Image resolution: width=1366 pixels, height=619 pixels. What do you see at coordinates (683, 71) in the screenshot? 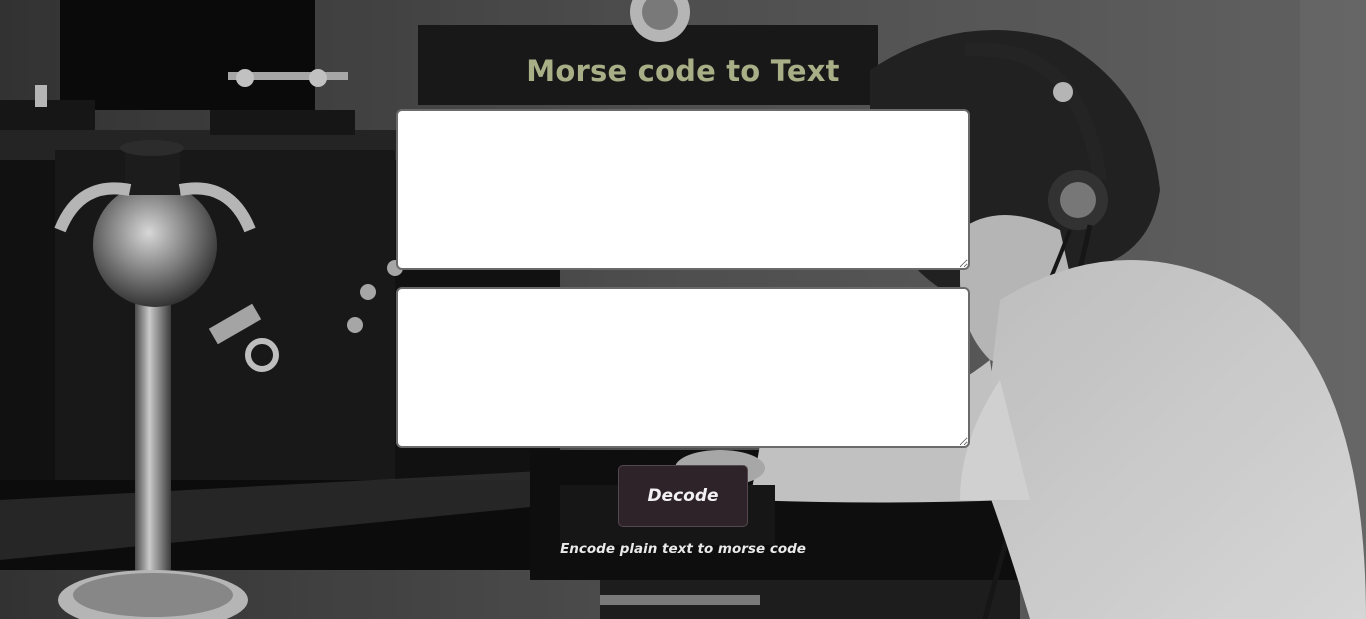
I see `page-title: Morse code to Text` at bounding box center [683, 71].